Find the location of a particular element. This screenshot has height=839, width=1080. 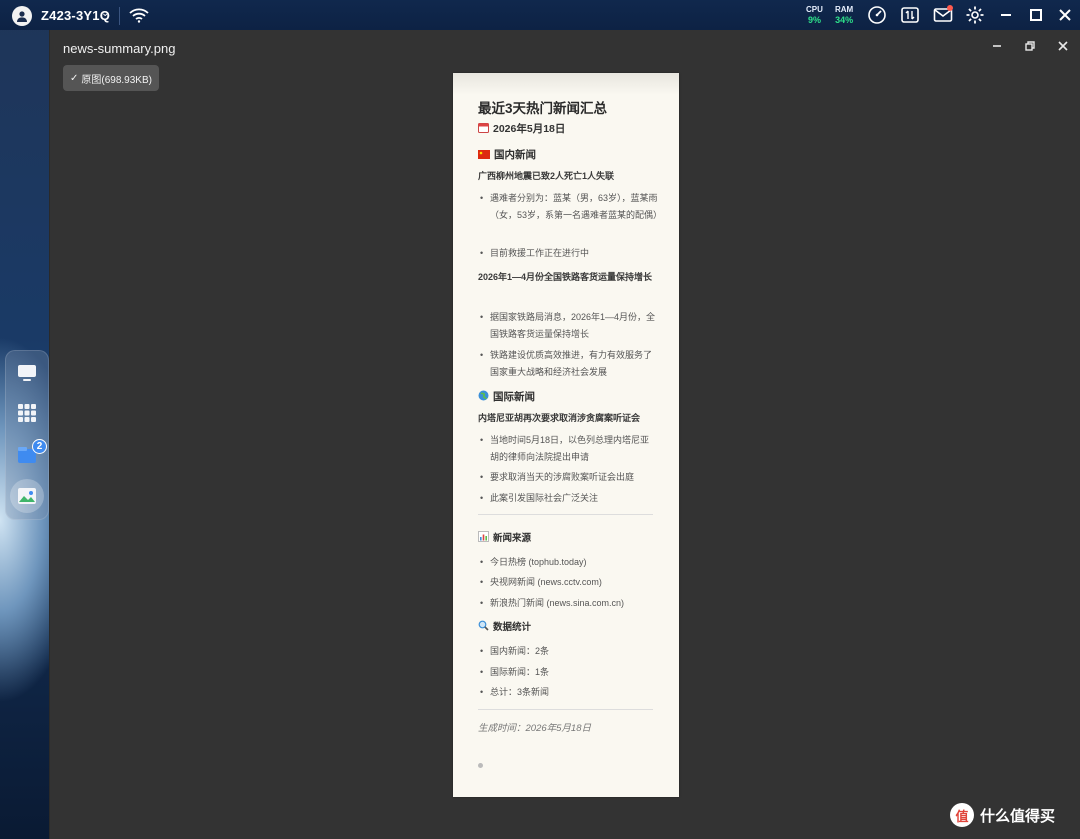

story-title: 内塔尼亚胡再次要求取消涉贪腐案听证会 is located at coordinates (559, 418).